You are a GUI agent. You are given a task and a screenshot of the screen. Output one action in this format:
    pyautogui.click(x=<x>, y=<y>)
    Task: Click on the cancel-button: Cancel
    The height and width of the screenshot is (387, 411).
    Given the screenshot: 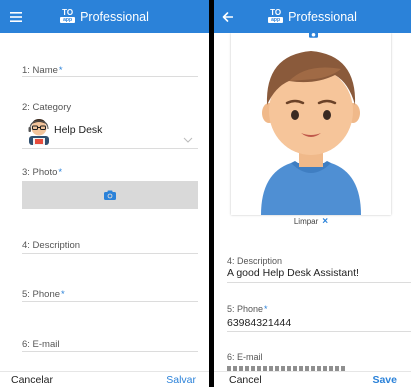 What is the action you would take?
    pyautogui.click(x=245, y=380)
    